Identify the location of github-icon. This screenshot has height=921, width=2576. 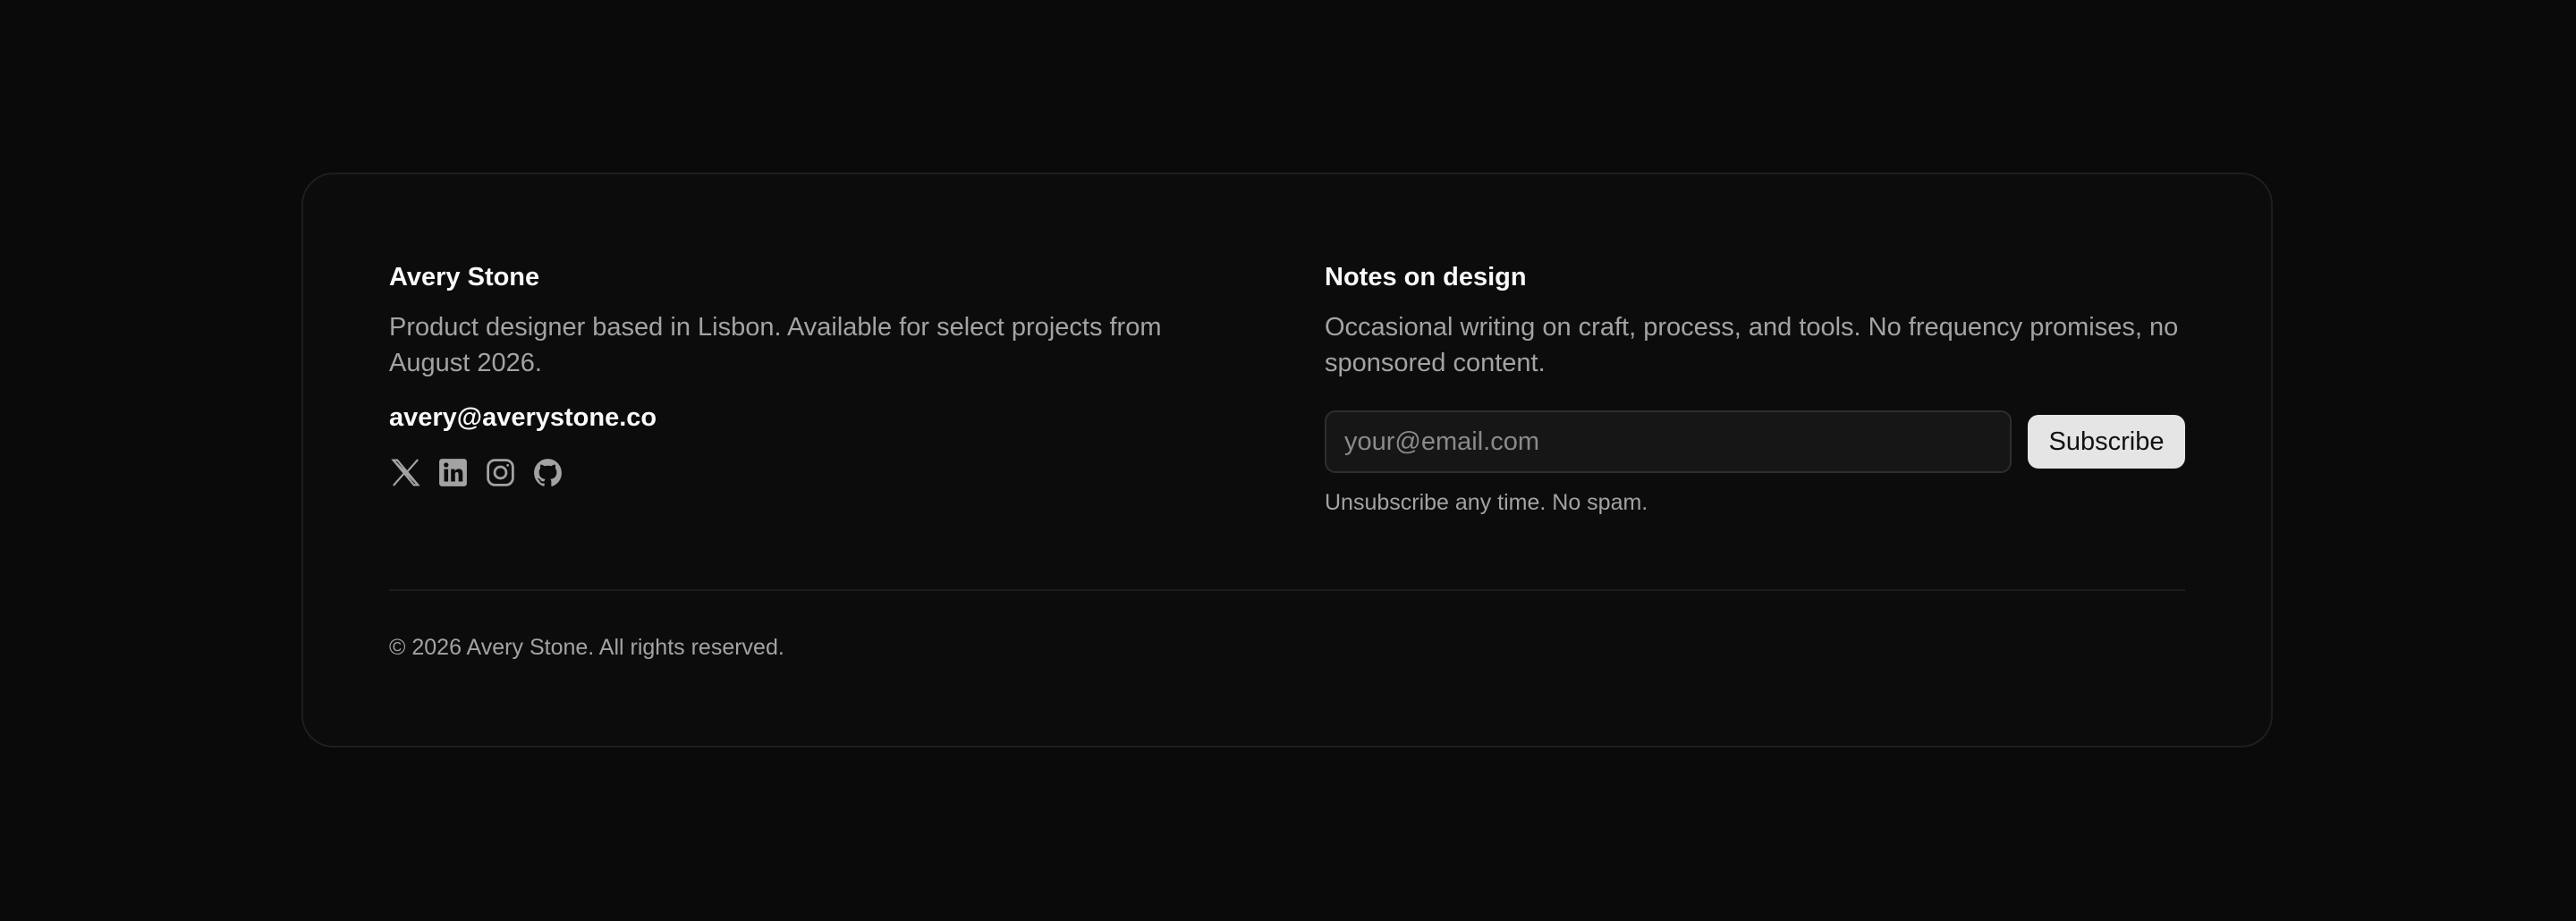
(548, 473).